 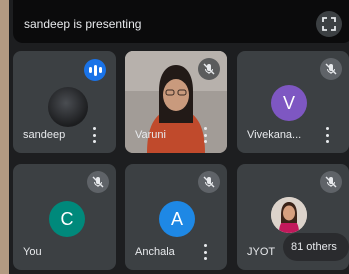 What do you see at coordinates (155, 252) in the screenshot?
I see `participant-name: Anchala` at bounding box center [155, 252].